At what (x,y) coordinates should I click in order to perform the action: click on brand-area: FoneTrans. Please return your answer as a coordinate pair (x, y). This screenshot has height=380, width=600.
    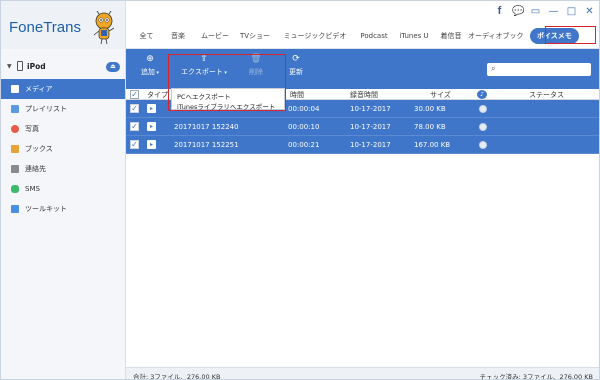
    Looking at the image, I should click on (63, 25).